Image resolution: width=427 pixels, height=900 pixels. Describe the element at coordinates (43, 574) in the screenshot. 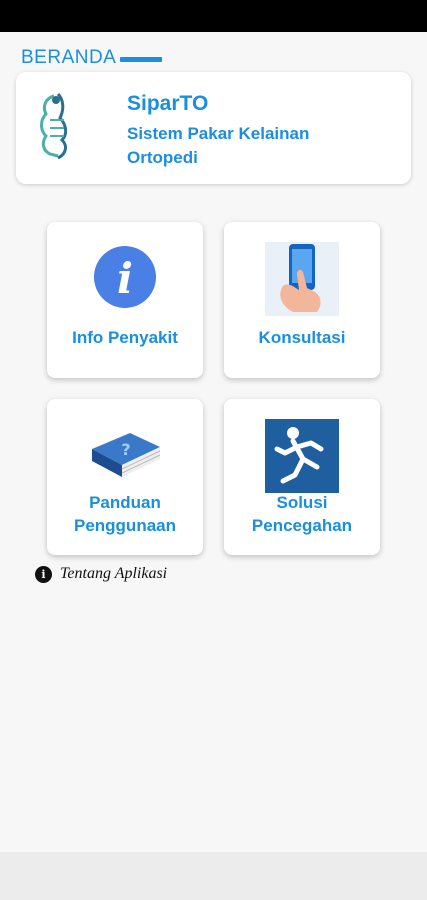

I see `info-small-icon: i` at that location.